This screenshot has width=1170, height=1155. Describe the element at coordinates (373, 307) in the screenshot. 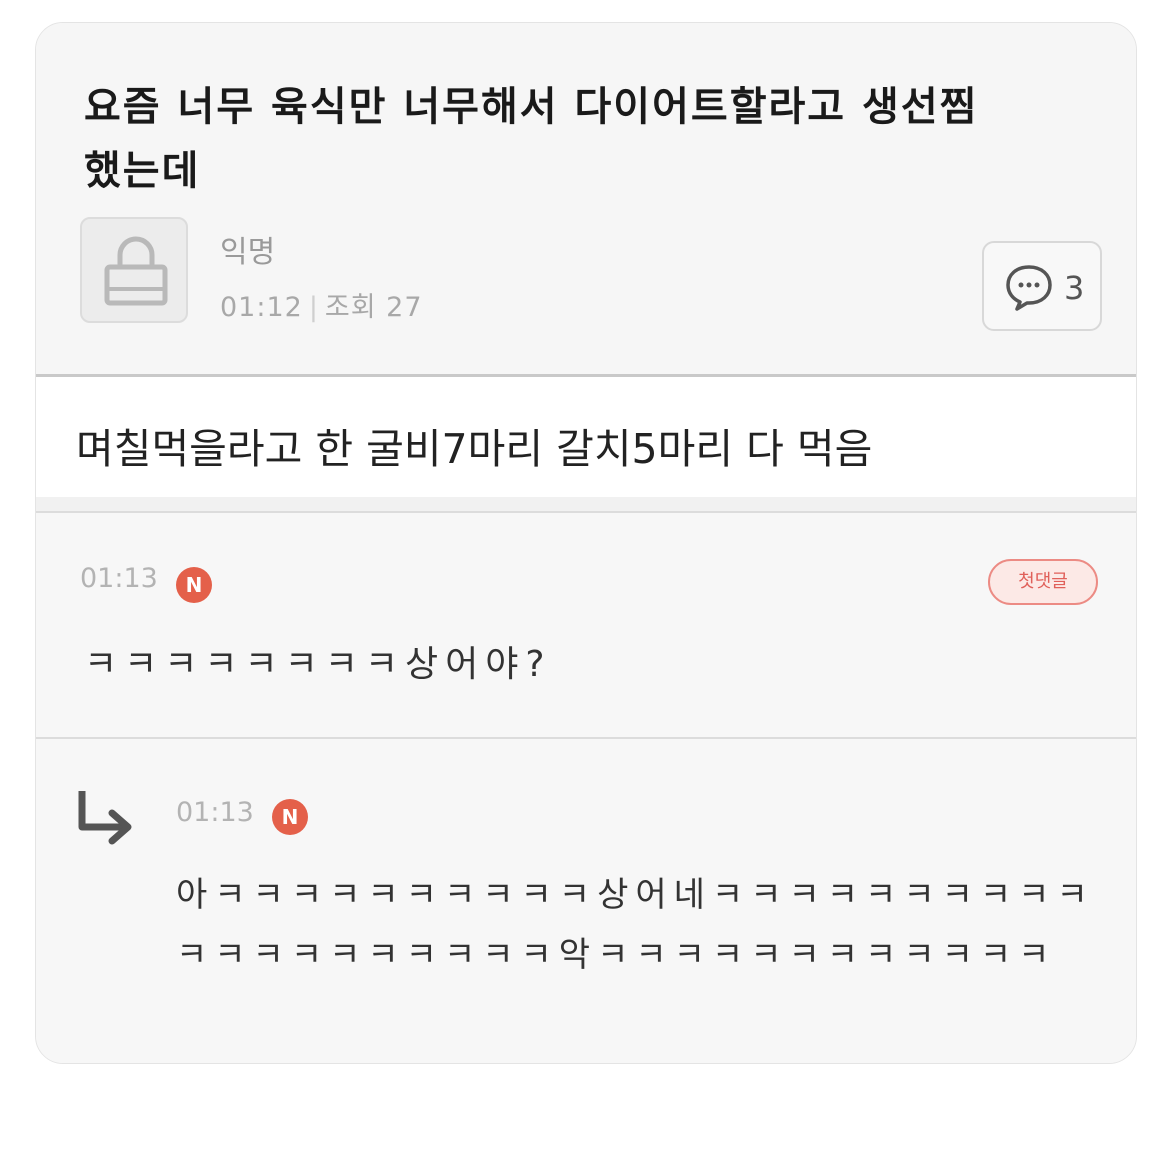

I see `post-views: 조회 27` at that location.